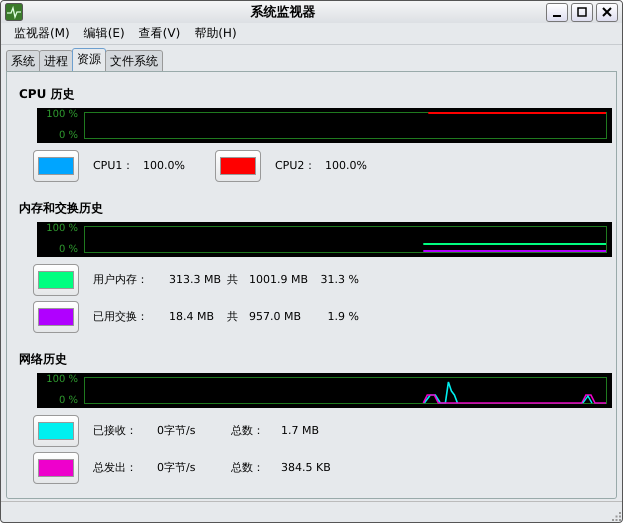 This screenshot has width=623, height=523. I want to click on legend-text: 总发出：, so click(115, 468).